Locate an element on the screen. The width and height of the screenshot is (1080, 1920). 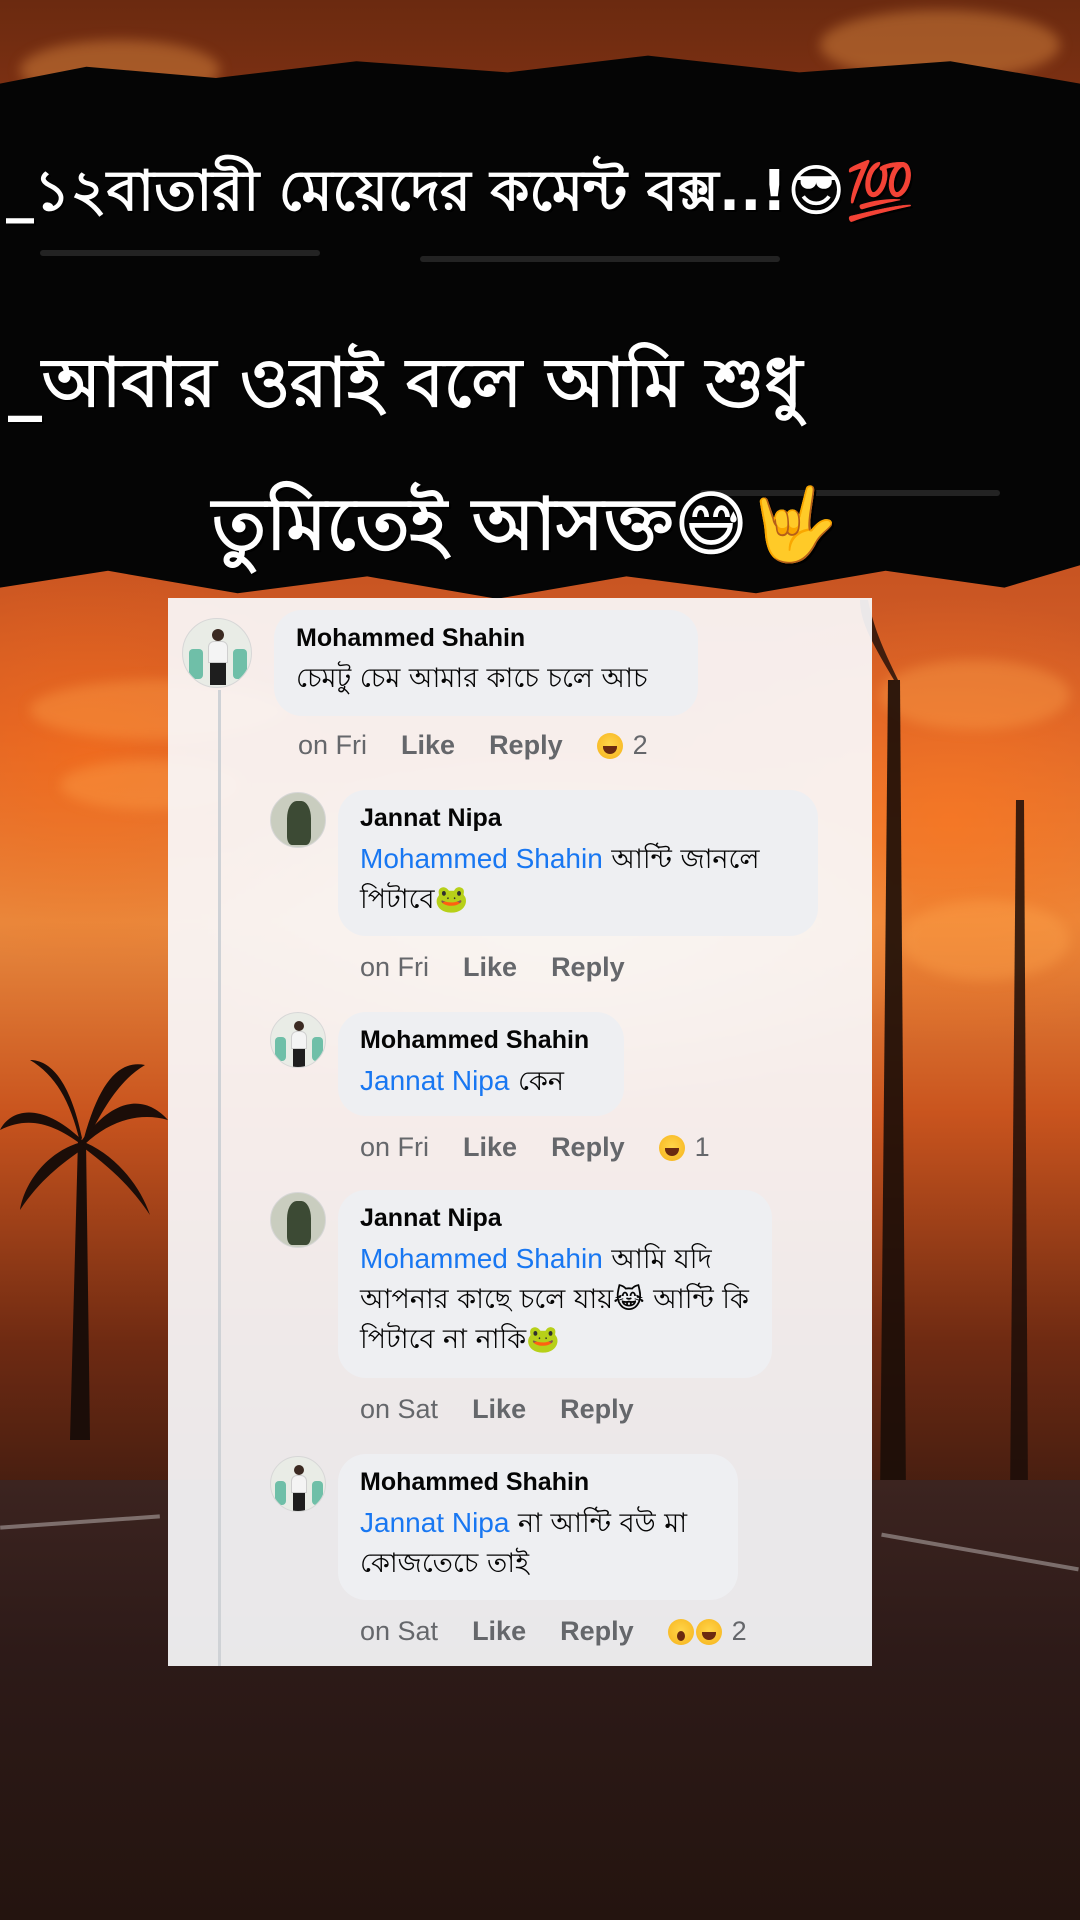
comment-text: কেন is located at coordinates (541, 1081).